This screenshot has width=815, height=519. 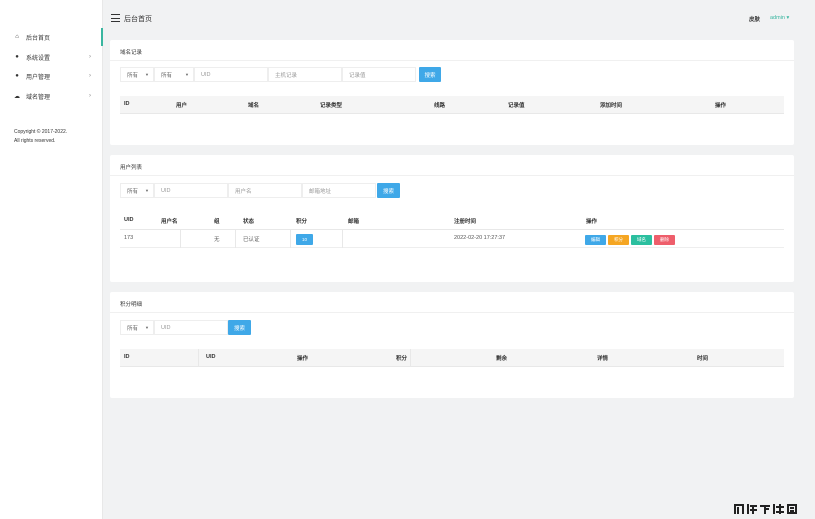 I want to click on page-title: 后台首页, so click(x=138, y=19).